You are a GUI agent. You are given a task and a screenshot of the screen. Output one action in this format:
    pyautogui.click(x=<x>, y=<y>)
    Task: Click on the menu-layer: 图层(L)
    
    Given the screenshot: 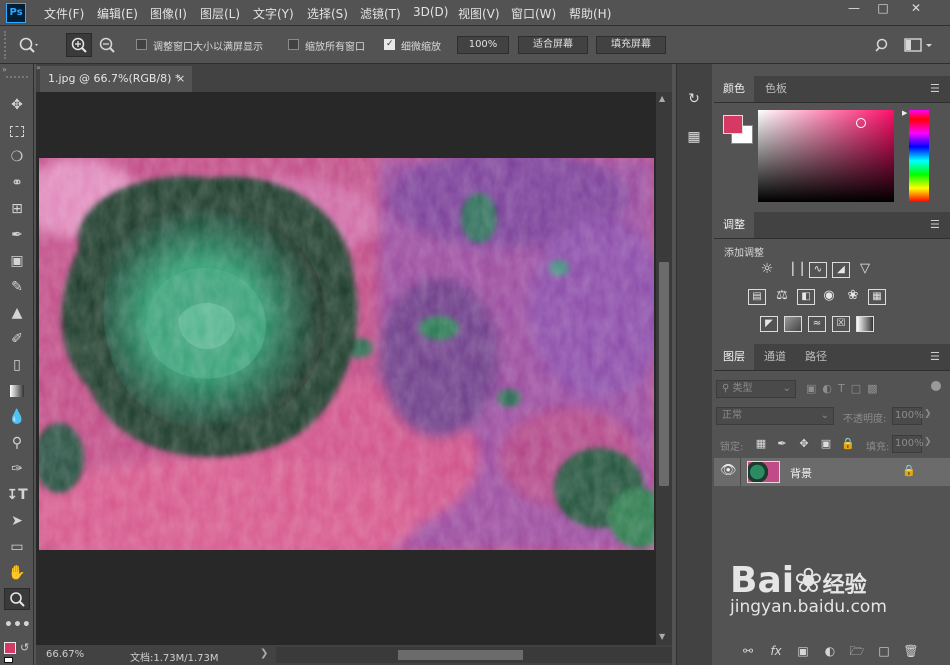 What is the action you would take?
    pyautogui.click(x=220, y=13)
    